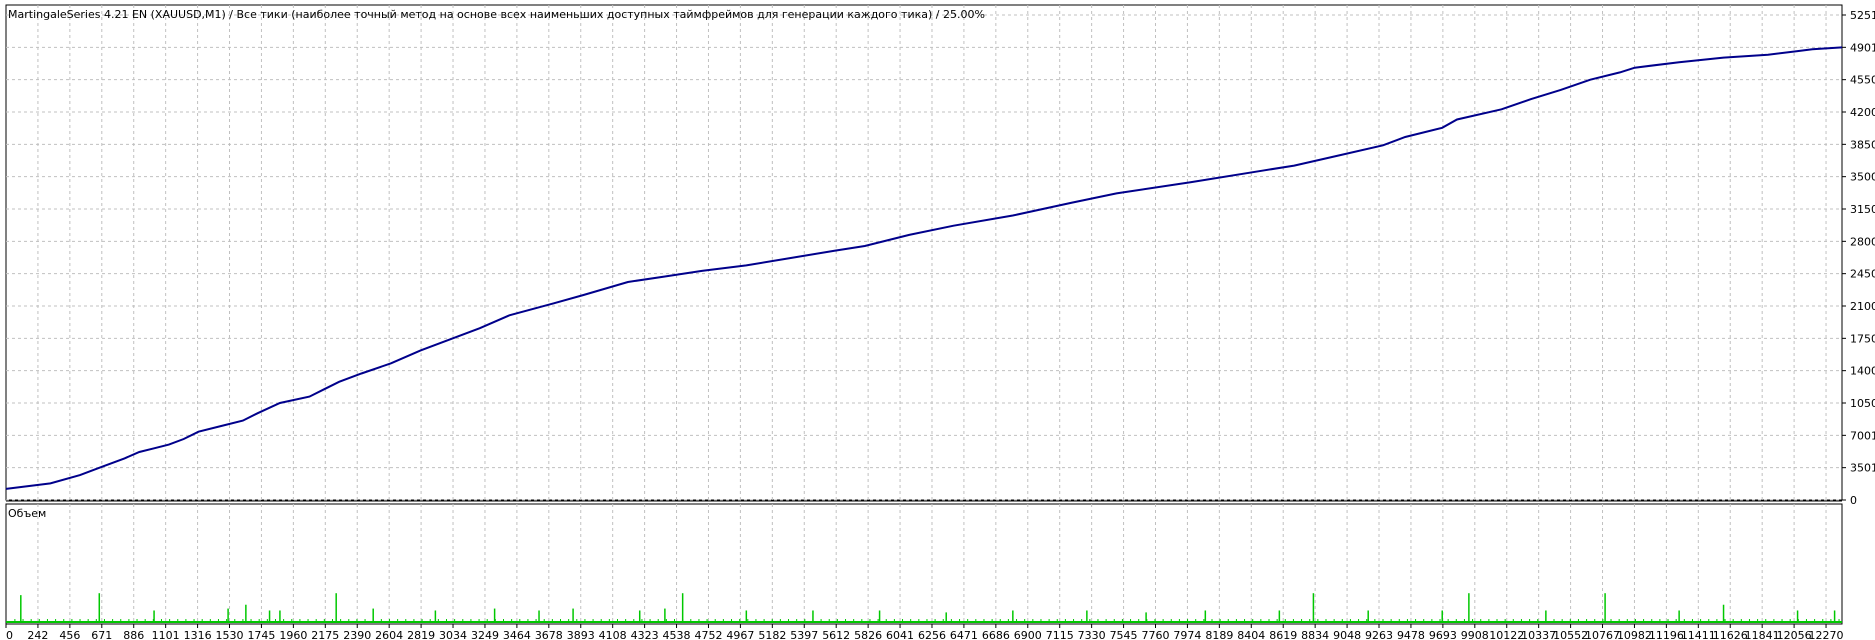 Image resolution: width=1875 pixels, height=640 pixels. I want to click on x-tick-label: 12056, so click(1794, 634).